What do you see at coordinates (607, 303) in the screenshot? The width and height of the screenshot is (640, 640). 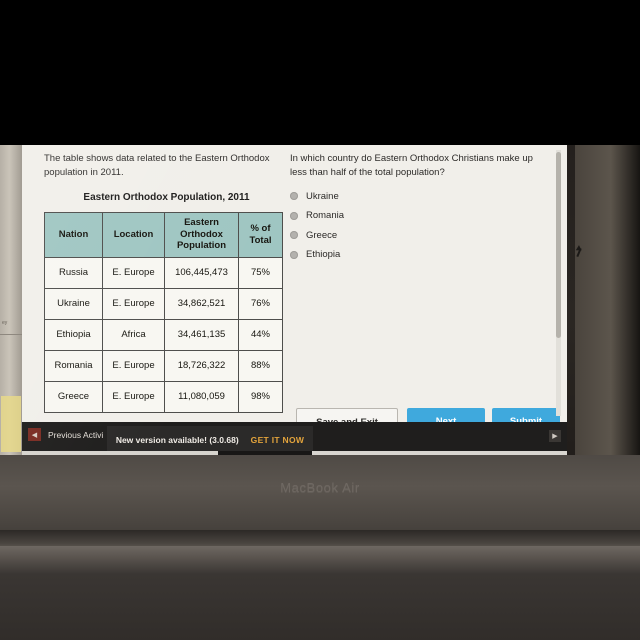 I see `laptop-right-bezel` at bounding box center [607, 303].